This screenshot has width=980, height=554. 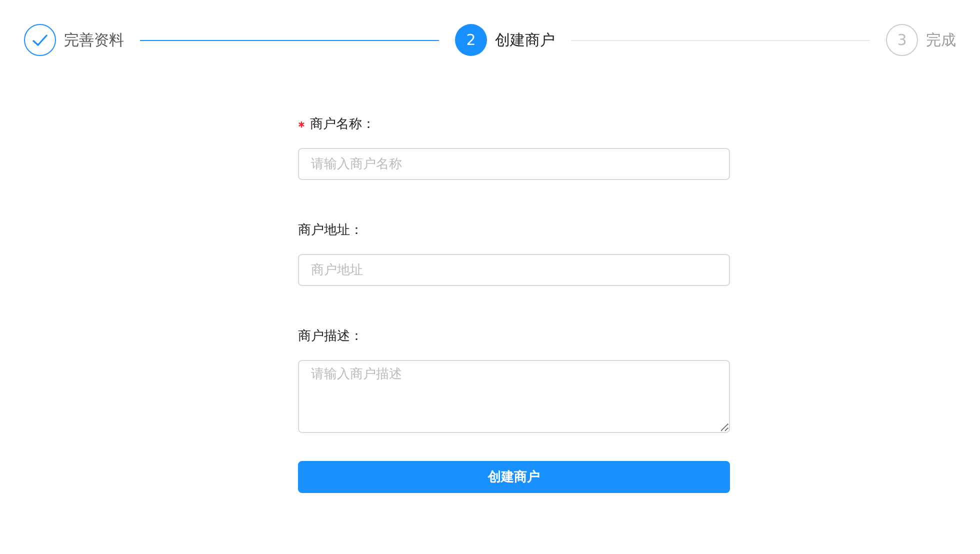 What do you see at coordinates (941, 40) in the screenshot?
I see `step-label: 完成` at bounding box center [941, 40].